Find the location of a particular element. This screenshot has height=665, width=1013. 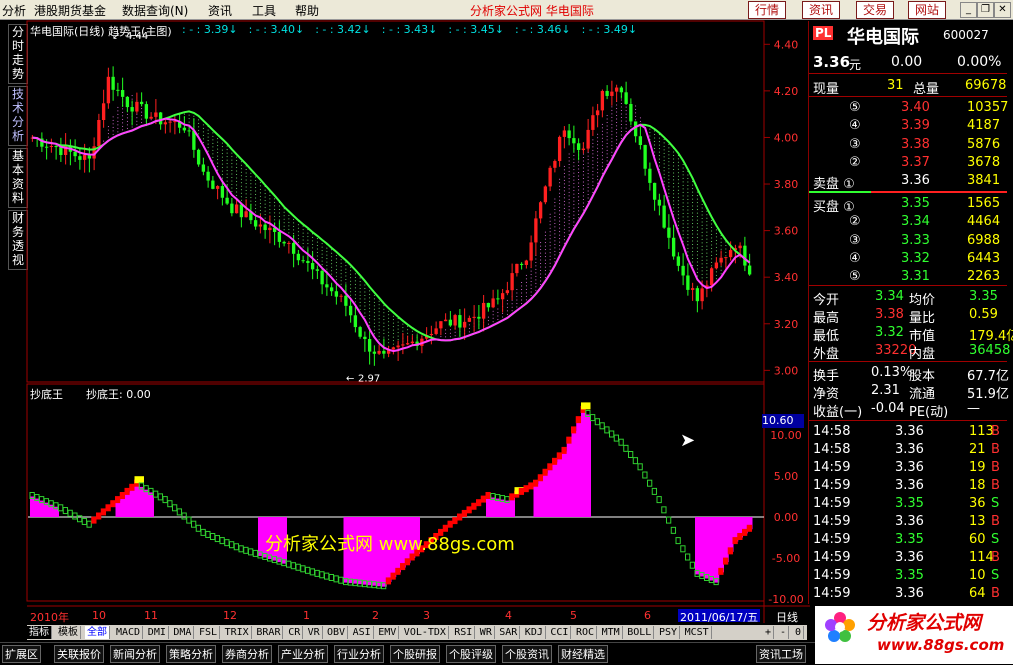

minimize-icon: _ is located at coordinates (968, 10).